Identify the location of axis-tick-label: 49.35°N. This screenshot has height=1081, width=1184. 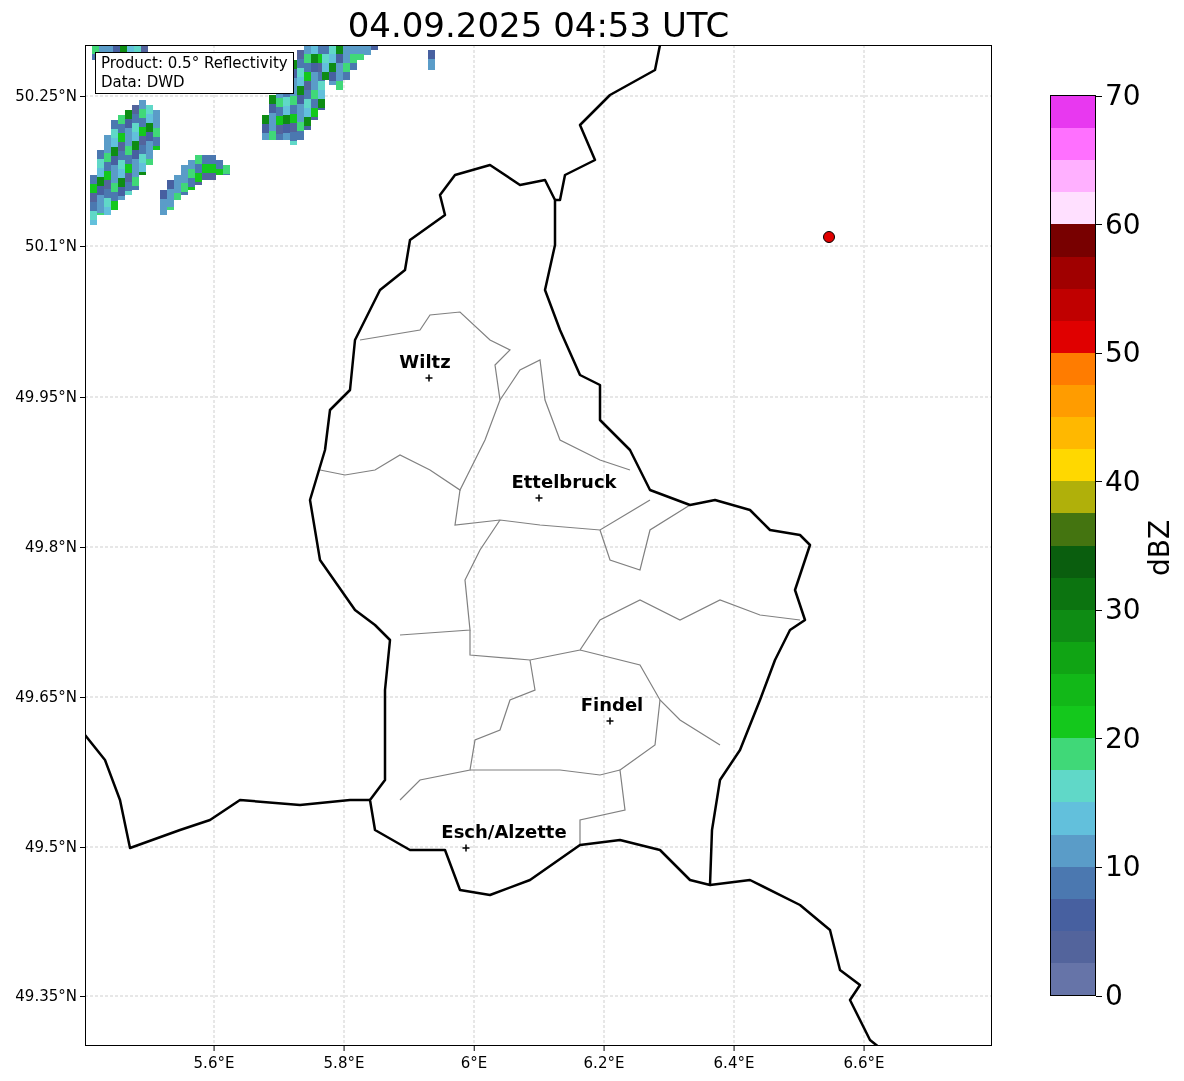
(46, 996).